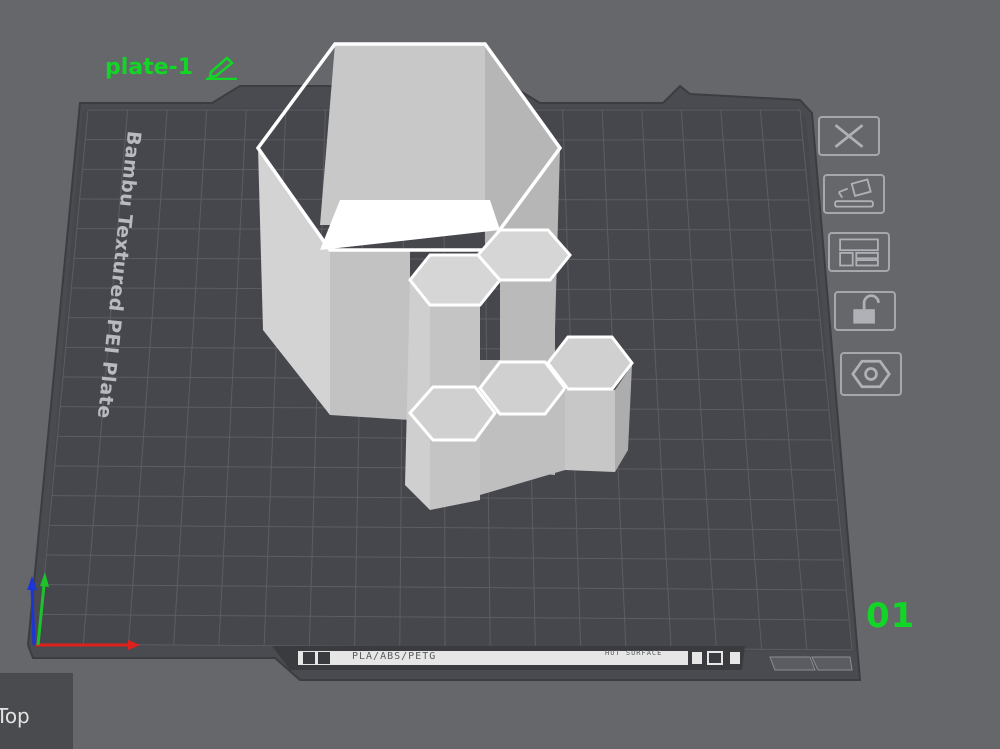 The image size is (1000, 749). Describe the element at coordinates (309, 658) in the screenshot. I see `plate-logo-icon` at that location.